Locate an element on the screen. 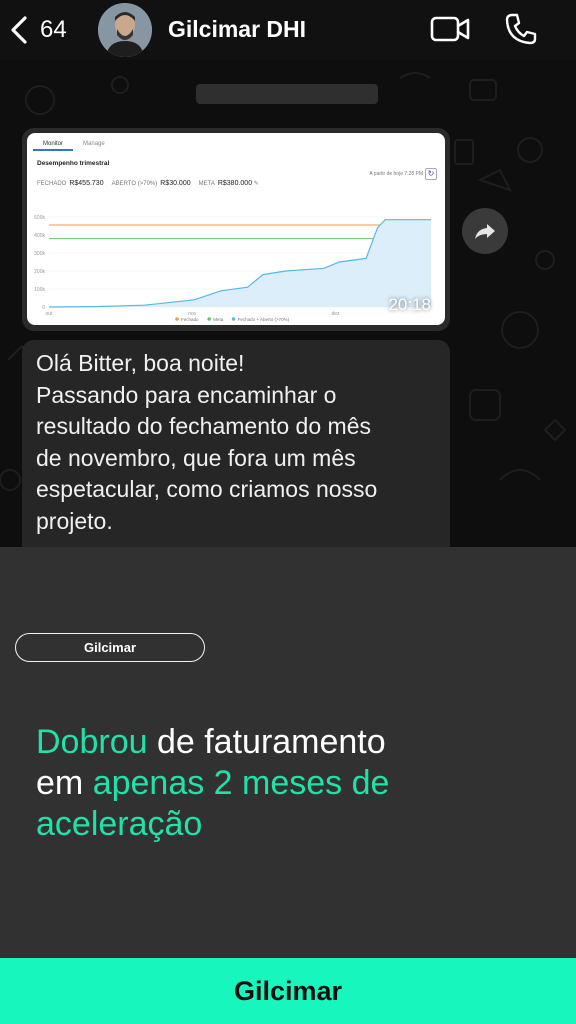 The height and width of the screenshot is (1024, 576). avatar is located at coordinates (125, 30).